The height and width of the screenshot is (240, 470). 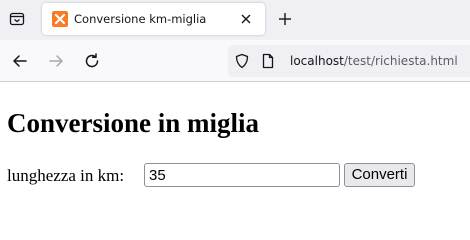 What do you see at coordinates (242, 61) in the screenshot?
I see `shield-icon` at bounding box center [242, 61].